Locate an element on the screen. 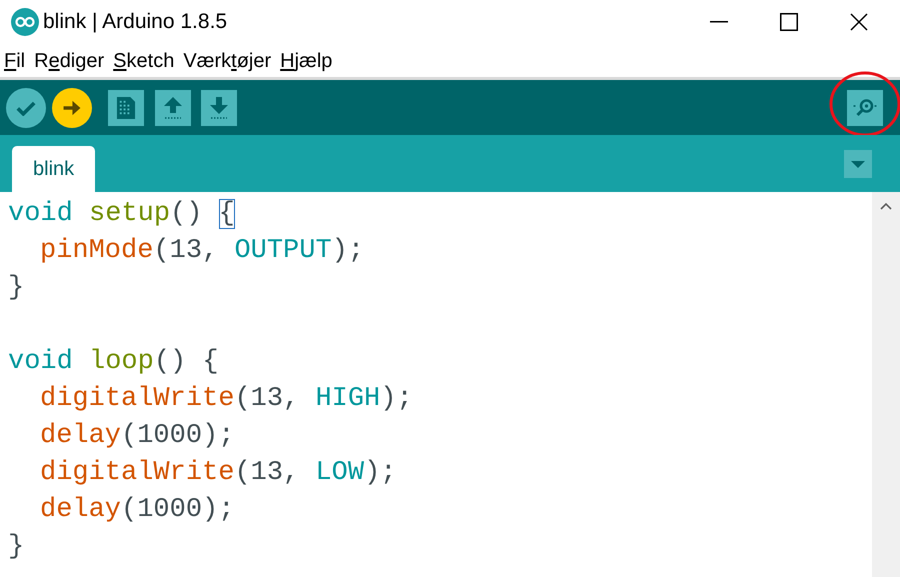 The image size is (900, 577). code-token: HIGH is located at coordinates (347, 399).